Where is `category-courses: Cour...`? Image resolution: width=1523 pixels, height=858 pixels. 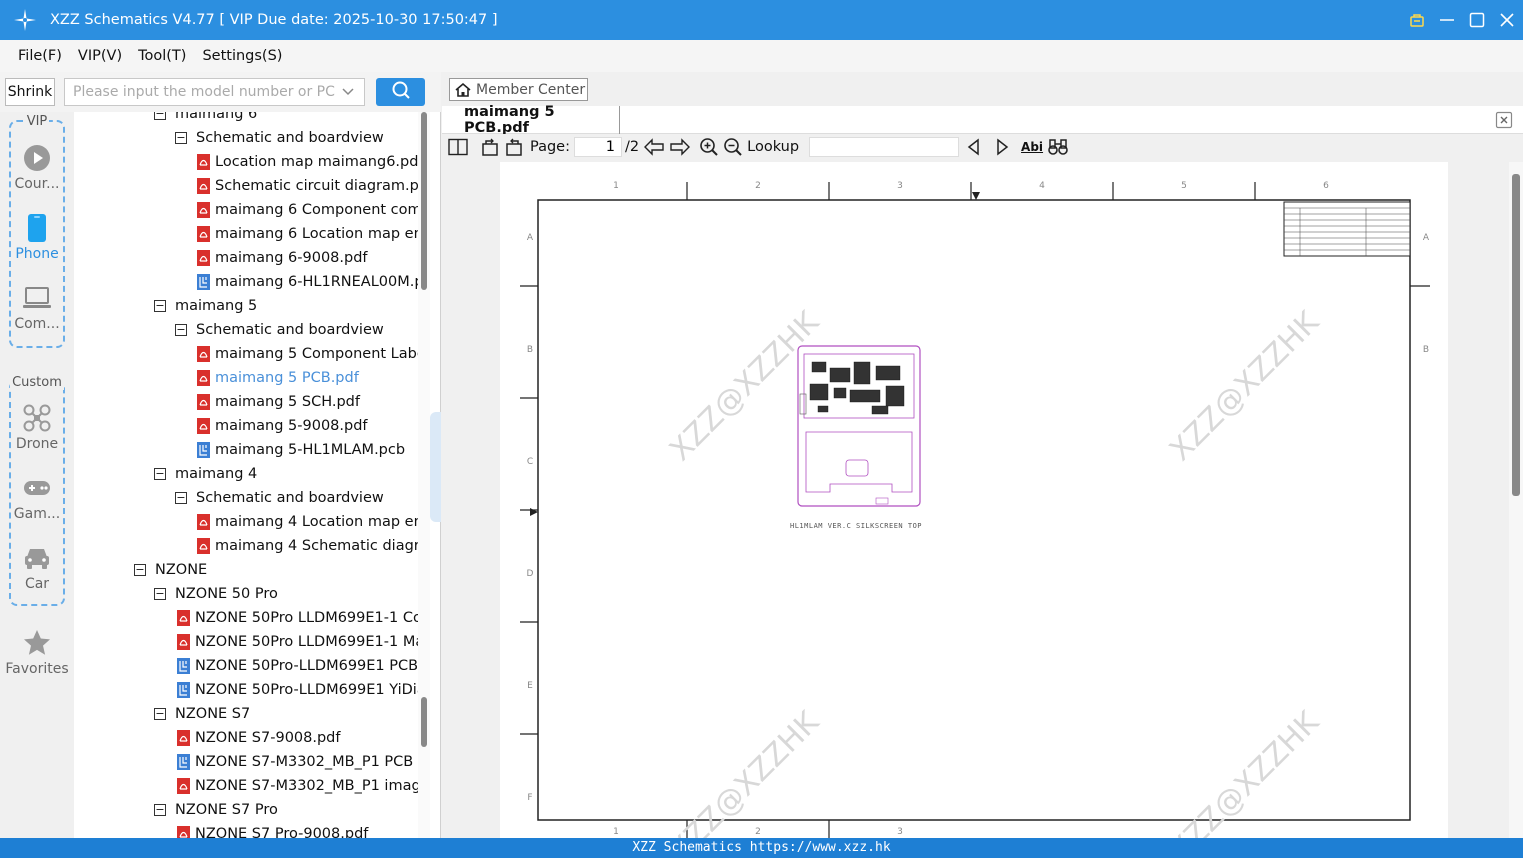 category-courses: Cour... is located at coordinates (37, 174).